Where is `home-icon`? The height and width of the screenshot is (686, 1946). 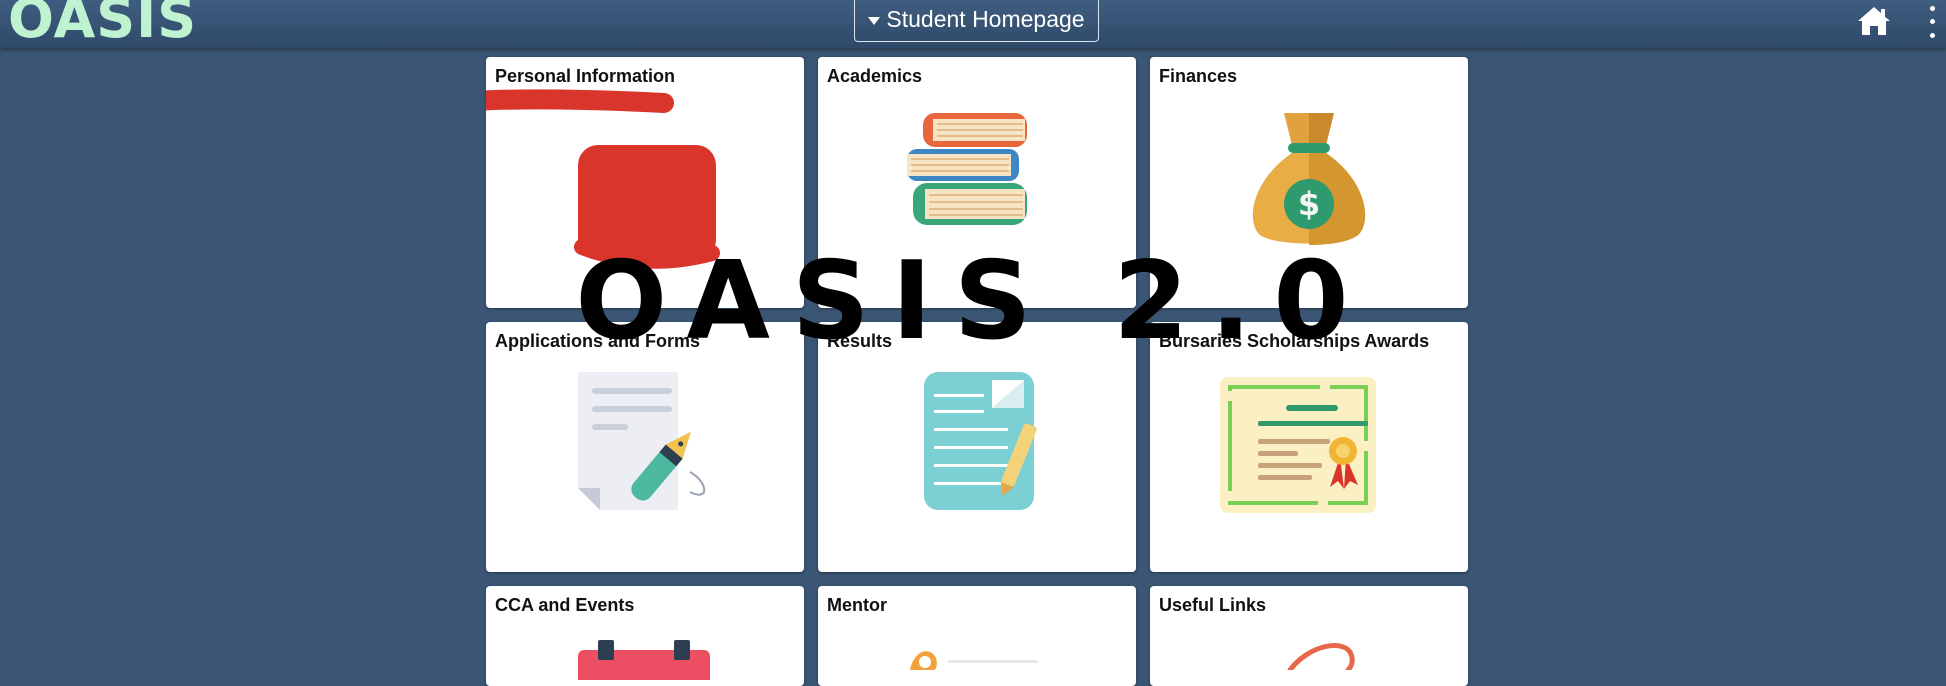
home-icon is located at coordinates (1874, 21).